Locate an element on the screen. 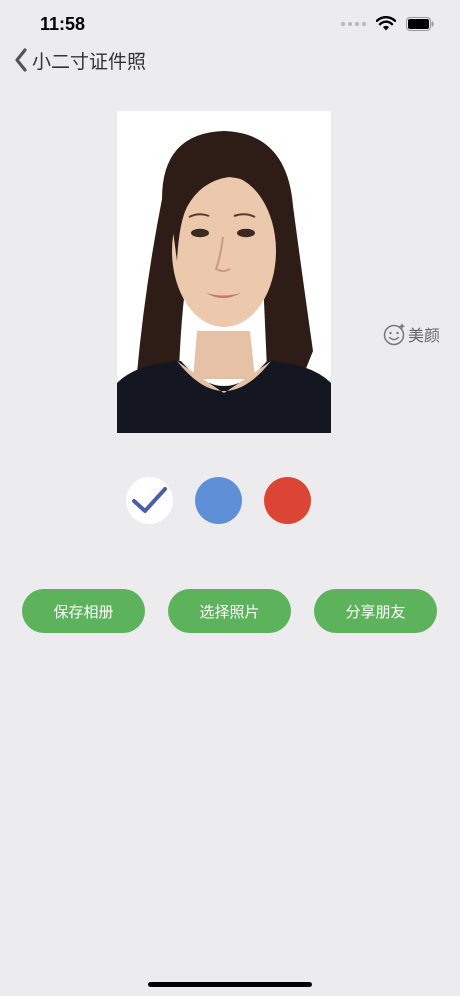 This screenshot has width=460, height=996. status-icons is located at coordinates (387, 23).